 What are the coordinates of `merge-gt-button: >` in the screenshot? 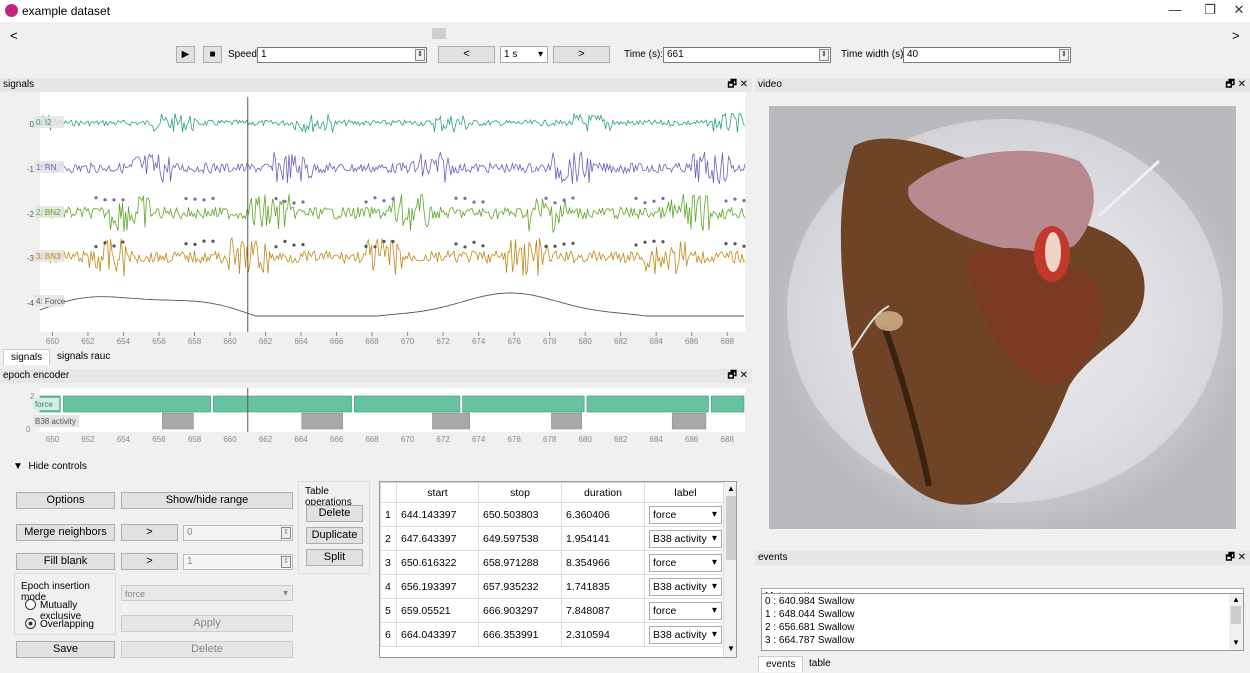 It's located at (149, 532).